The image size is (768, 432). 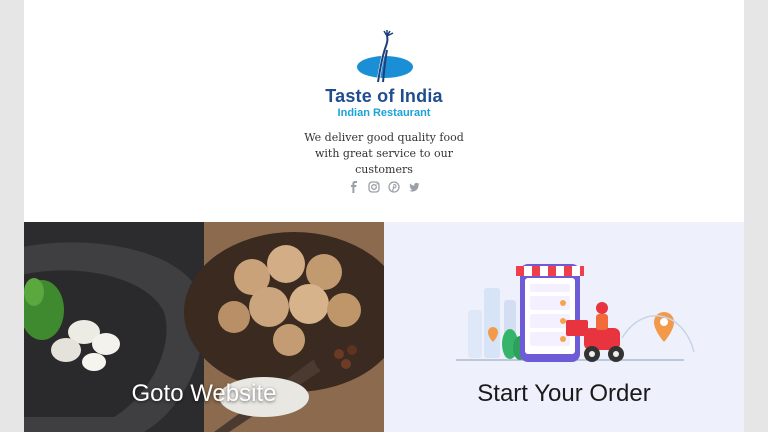 What do you see at coordinates (385, 56) in the screenshot?
I see `restaurant-logo` at bounding box center [385, 56].